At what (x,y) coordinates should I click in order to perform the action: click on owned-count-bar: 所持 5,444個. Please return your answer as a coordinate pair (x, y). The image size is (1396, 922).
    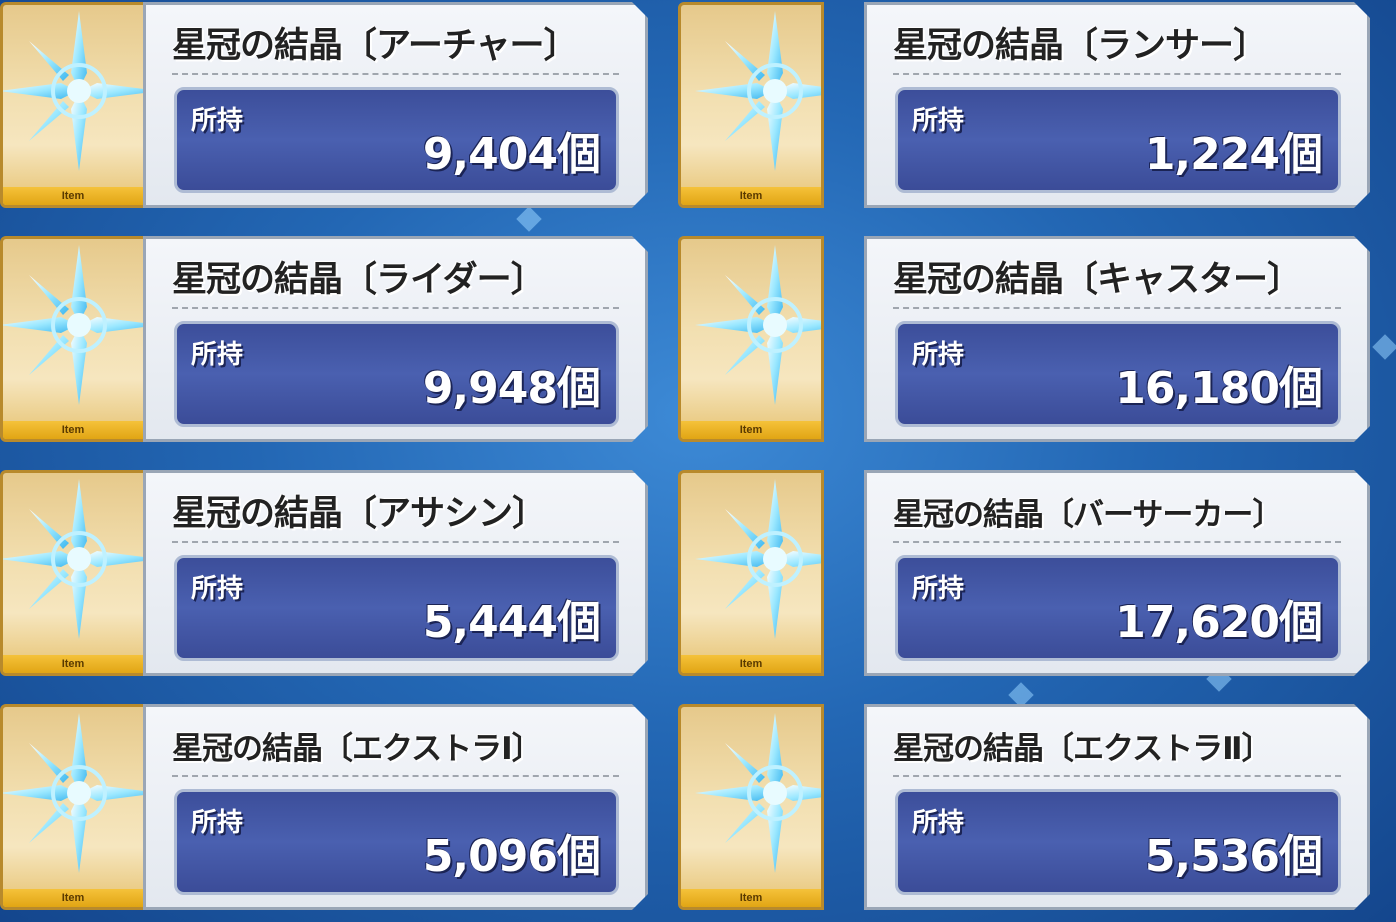
    Looking at the image, I should click on (396, 608).